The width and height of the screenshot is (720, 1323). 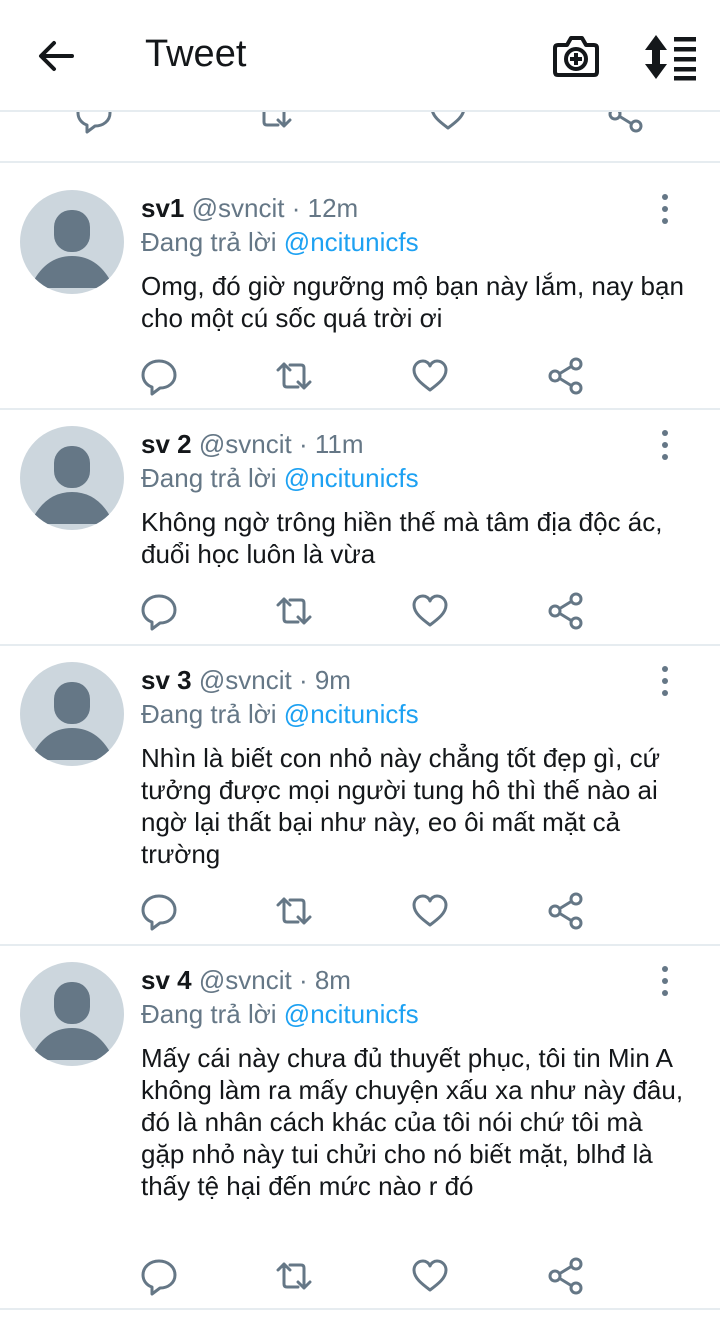 What do you see at coordinates (360, 1309) in the screenshot?
I see `divider` at bounding box center [360, 1309].